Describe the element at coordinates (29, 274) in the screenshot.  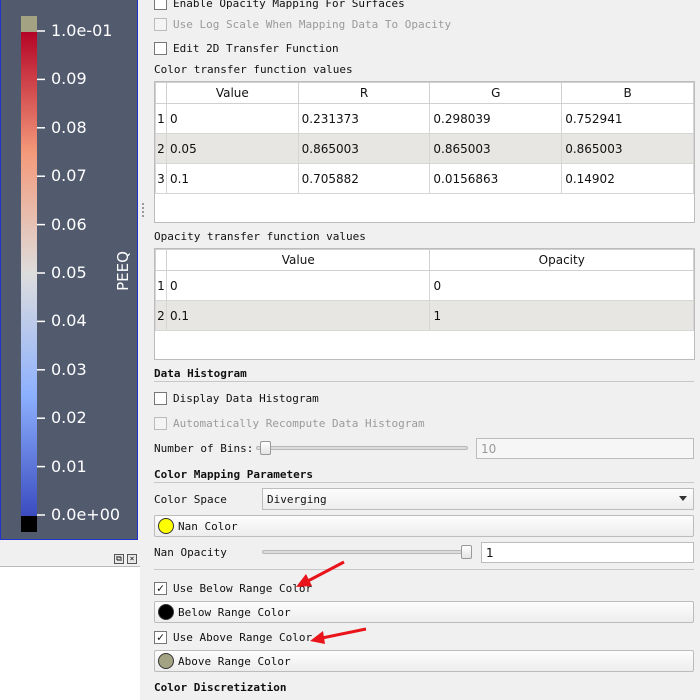
I see `color-gradient` at that location.